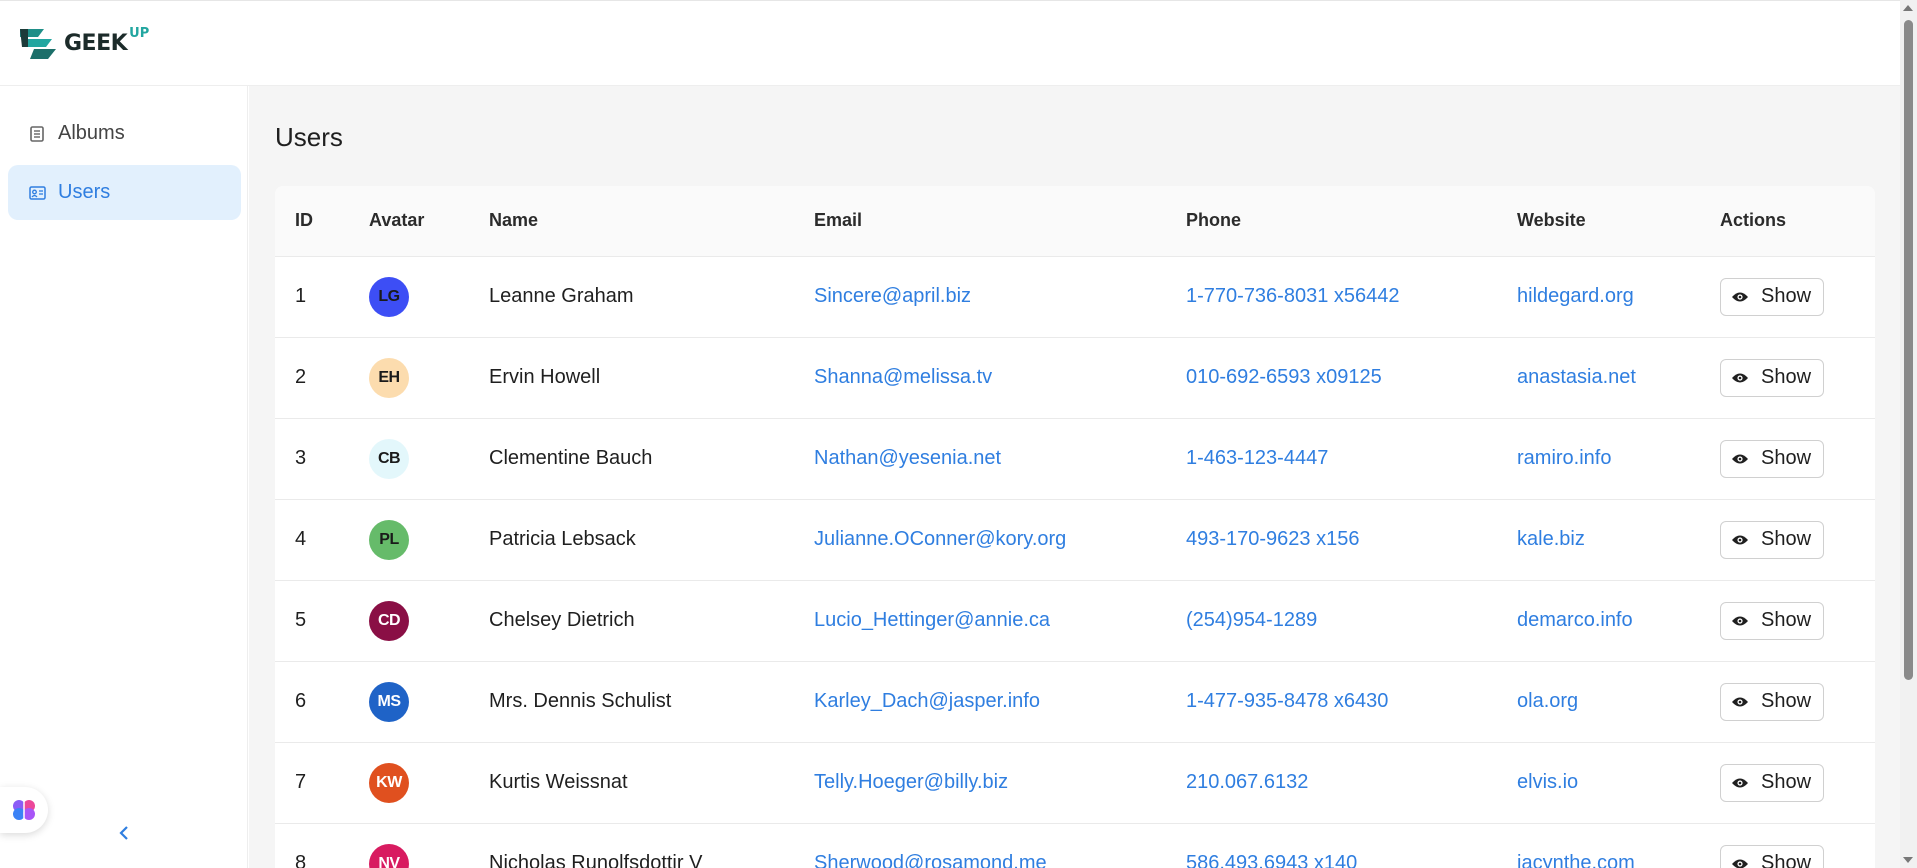  I want to click on avatar: EH, so click(389, 377).